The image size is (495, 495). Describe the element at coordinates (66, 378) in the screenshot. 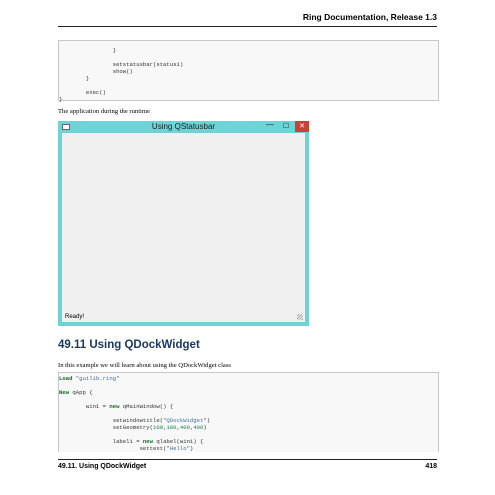

I see `keyword: Load` at that location.